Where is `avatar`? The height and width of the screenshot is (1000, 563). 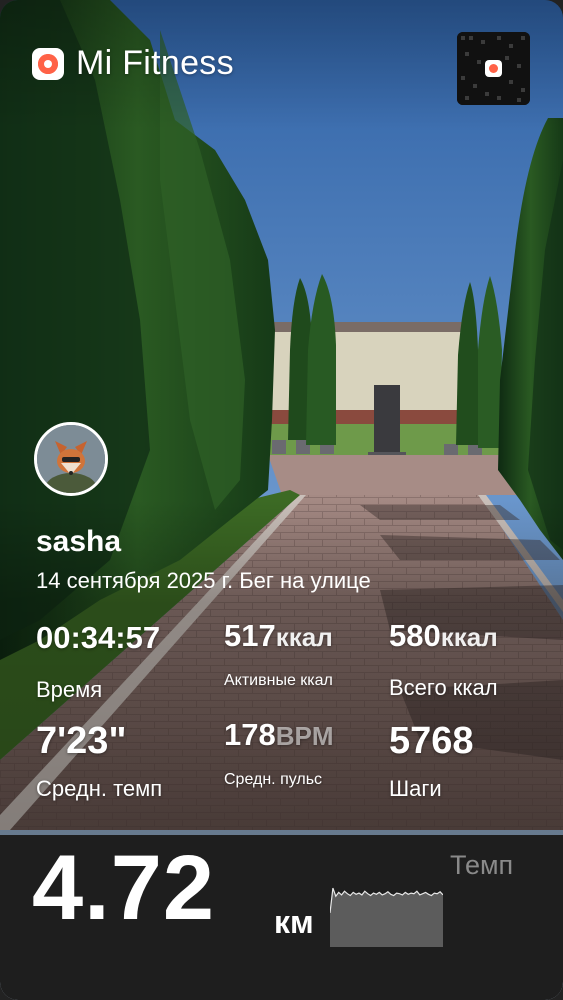
avatar is located at coordinates (71, 459).